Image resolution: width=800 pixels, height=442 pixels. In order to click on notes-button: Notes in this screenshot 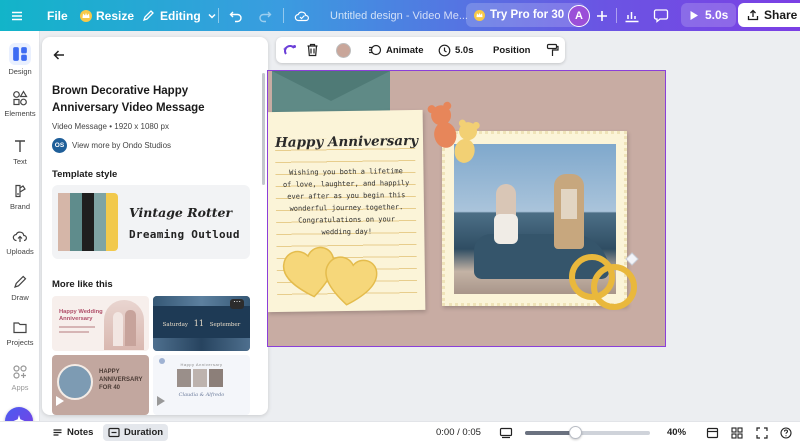, I will do `click(72, 432)`.